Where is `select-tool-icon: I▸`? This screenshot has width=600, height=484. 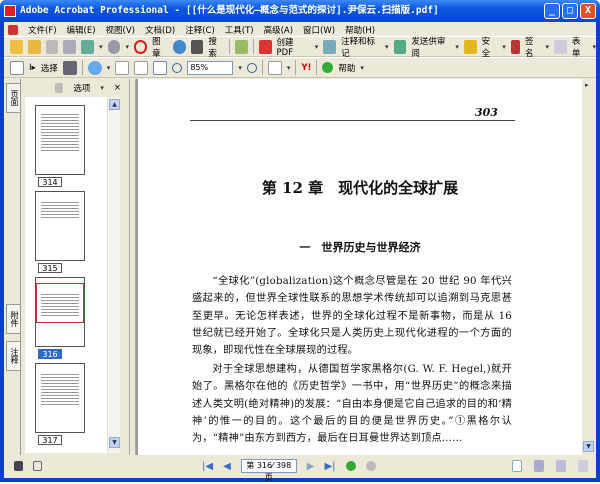
select-tool-icon: I▸ is located at coordinates (32, 67).